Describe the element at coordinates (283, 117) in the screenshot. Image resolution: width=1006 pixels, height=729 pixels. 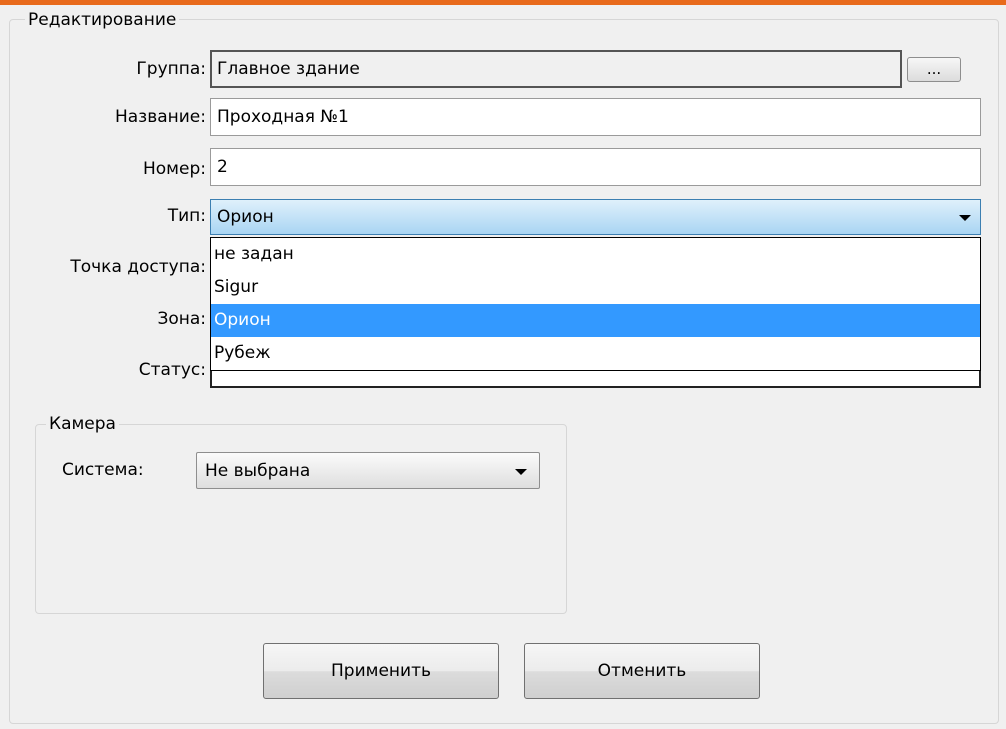
I see `name-value: Проходная №1` at that location.